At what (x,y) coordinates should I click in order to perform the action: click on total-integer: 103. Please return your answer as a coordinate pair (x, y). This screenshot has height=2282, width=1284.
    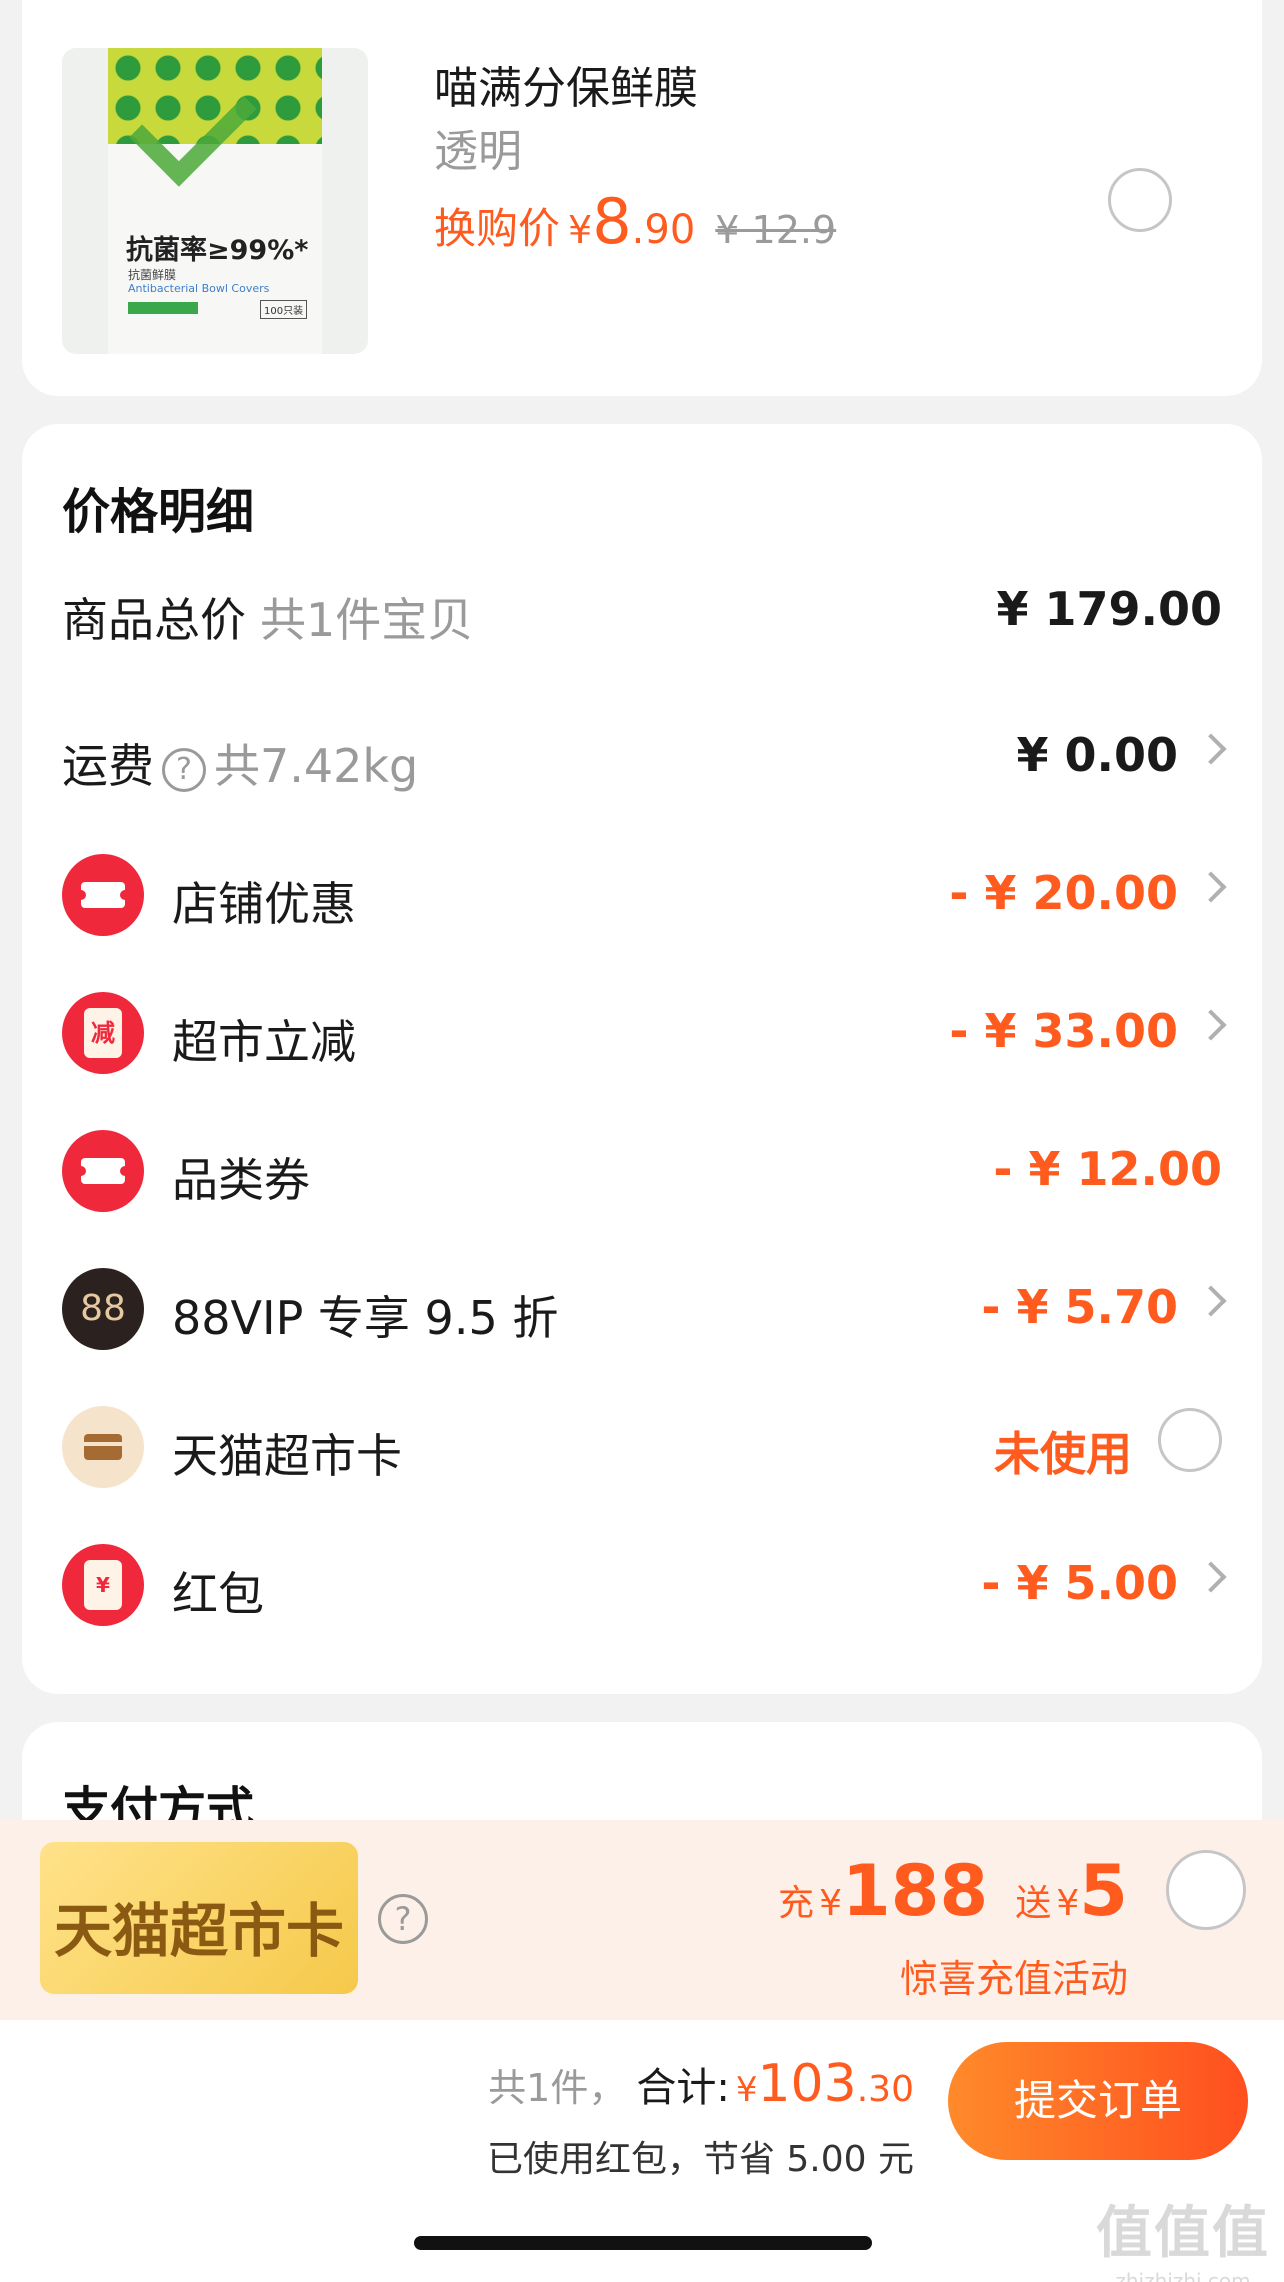
    Looking at the image, I should click on (807, 2084).